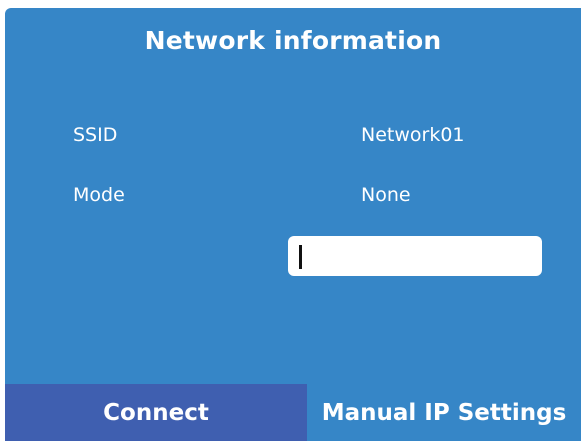 This screenshot has height=441, width=581. Describe the element at coordinates (99, 195) in the screenshot. I see `mode-label: Mode` at that location.